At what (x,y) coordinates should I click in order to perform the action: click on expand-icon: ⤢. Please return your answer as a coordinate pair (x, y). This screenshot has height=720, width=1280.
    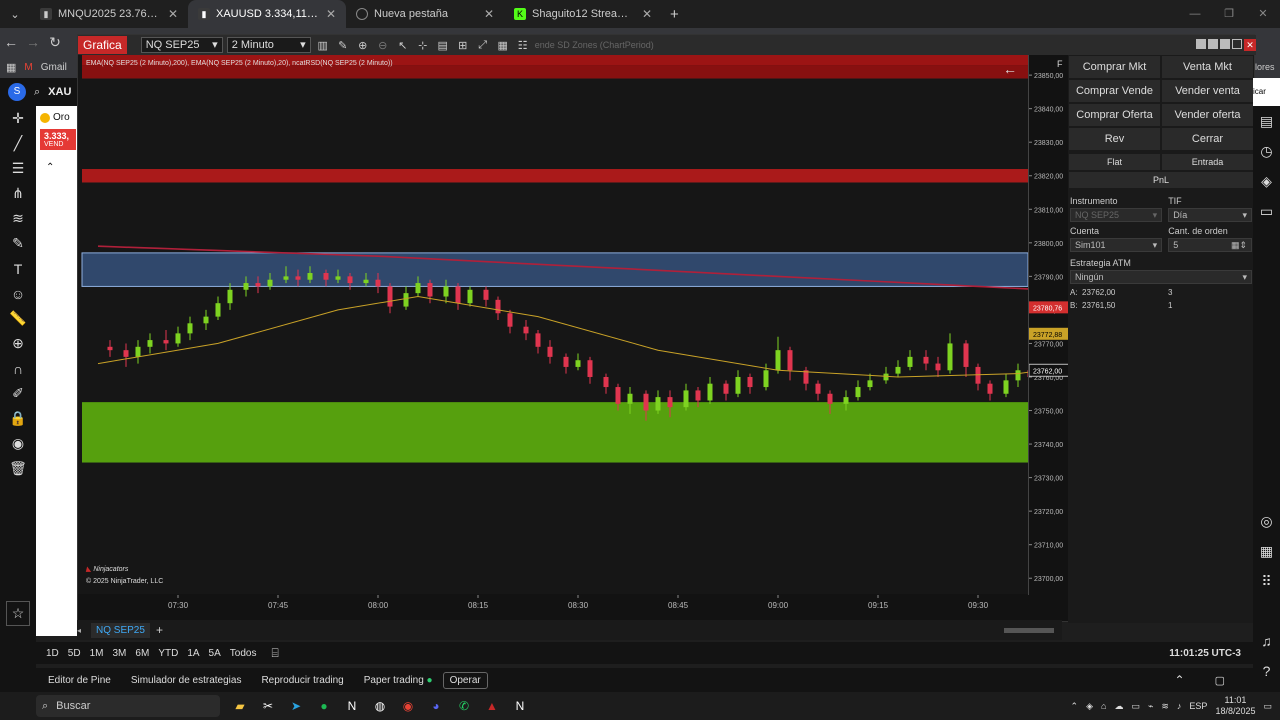
    Looking at the image, I should click on (483, 45).